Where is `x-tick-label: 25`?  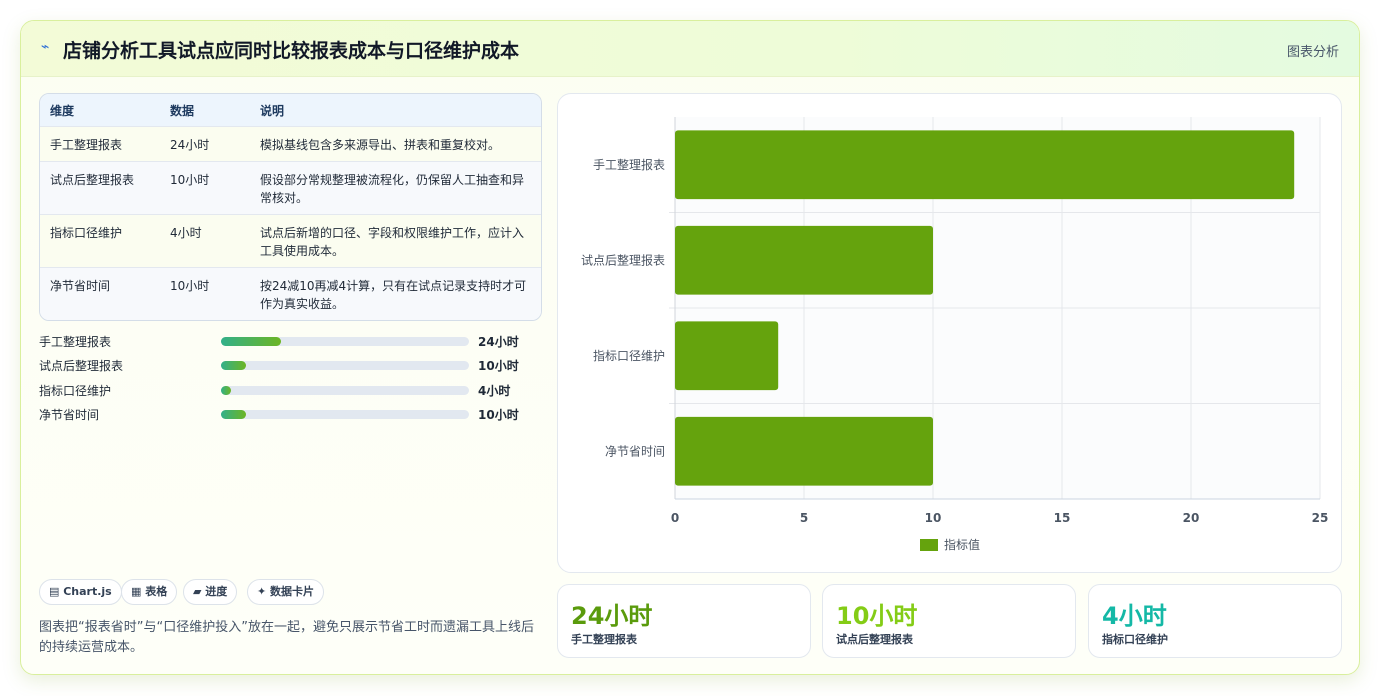 x-tick-label: 25 is located at coordinates (1320, 518).